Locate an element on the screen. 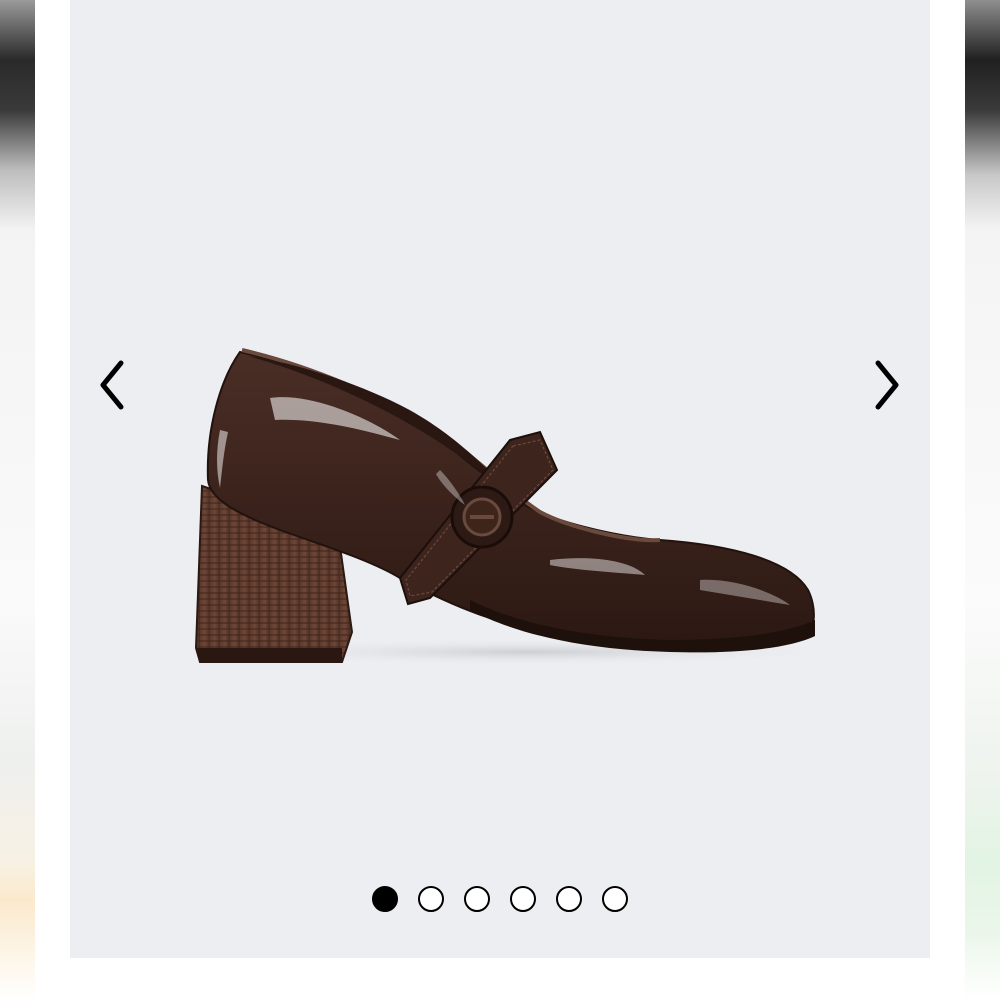 The image size is (1000, 1000). left-edge-blur is located at coordinates (17, 500).